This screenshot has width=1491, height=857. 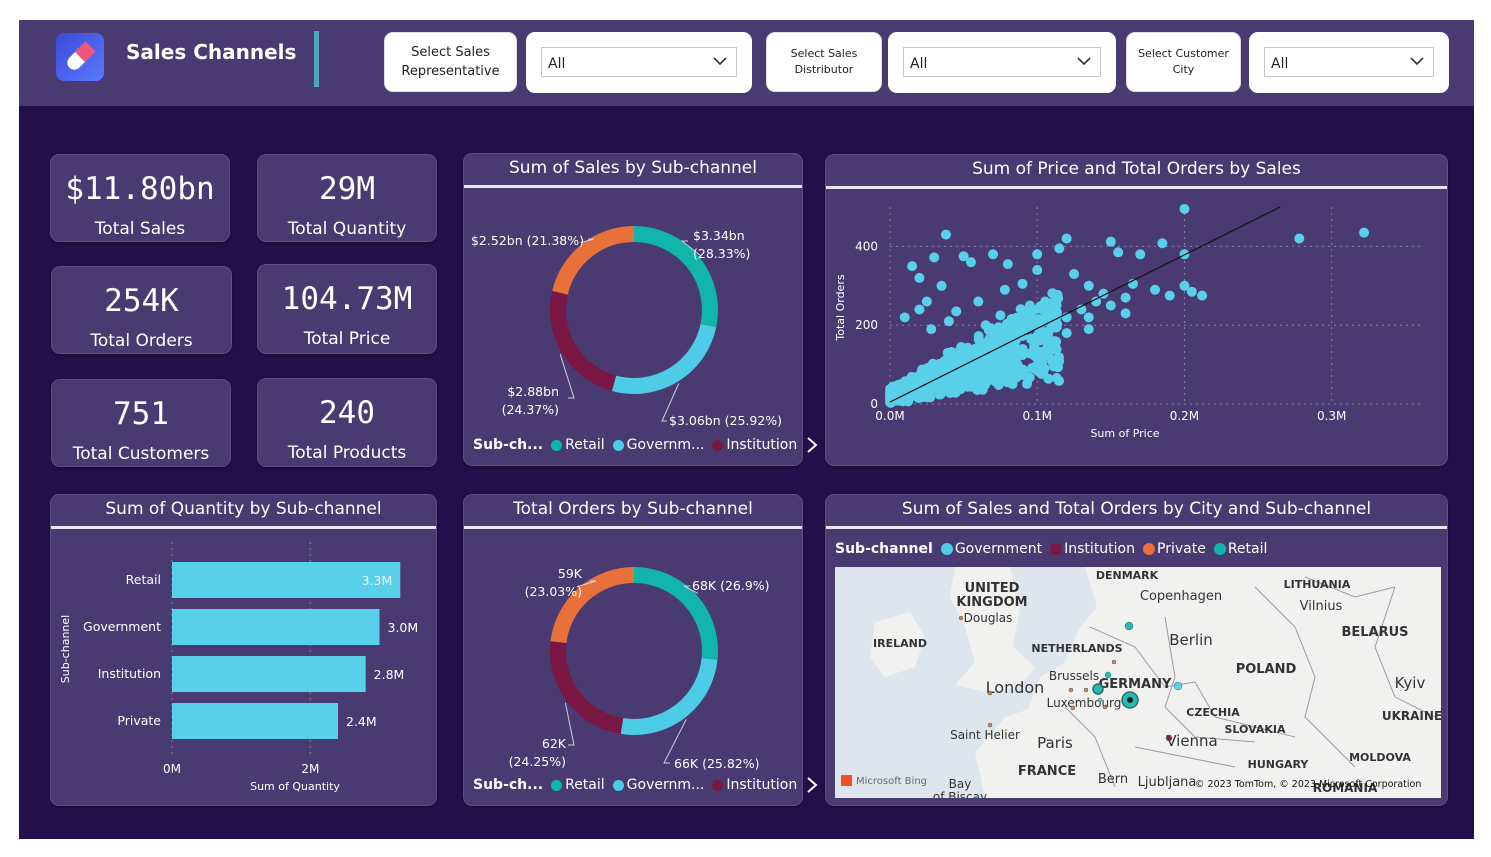 I want to click on slicer-distributor-dropdown: All, so click(x=1002, y=62).